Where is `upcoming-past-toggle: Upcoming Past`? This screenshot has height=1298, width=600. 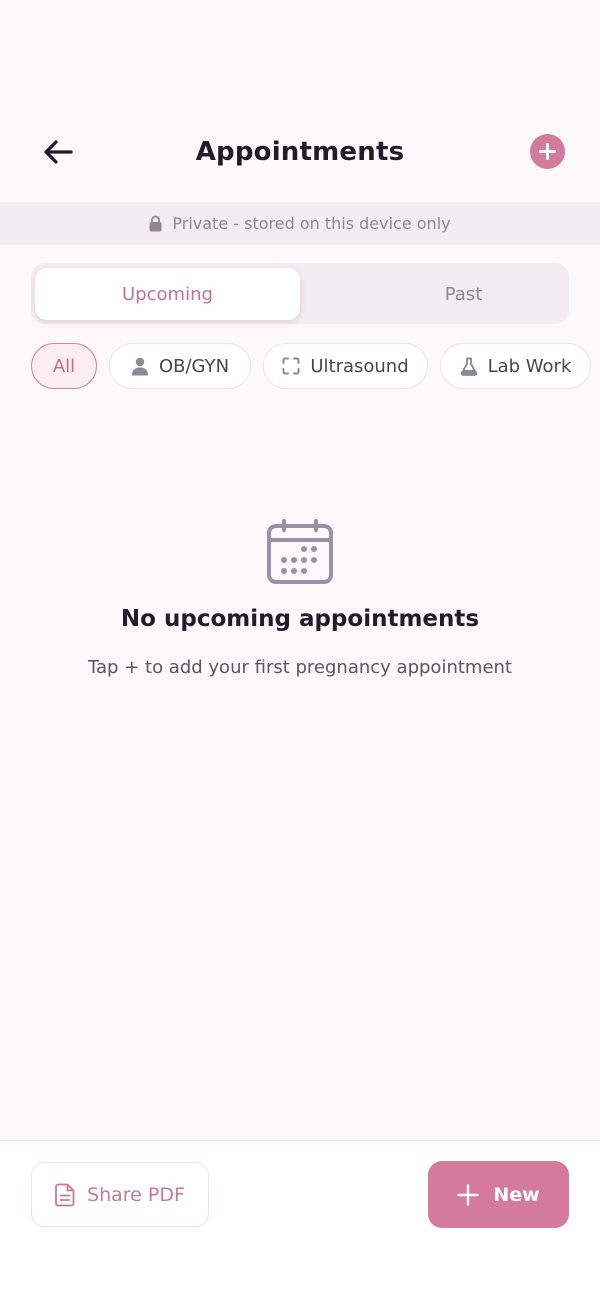
upcoming-past-toggle: Upcoming Past is located at coordinates (300, 293).